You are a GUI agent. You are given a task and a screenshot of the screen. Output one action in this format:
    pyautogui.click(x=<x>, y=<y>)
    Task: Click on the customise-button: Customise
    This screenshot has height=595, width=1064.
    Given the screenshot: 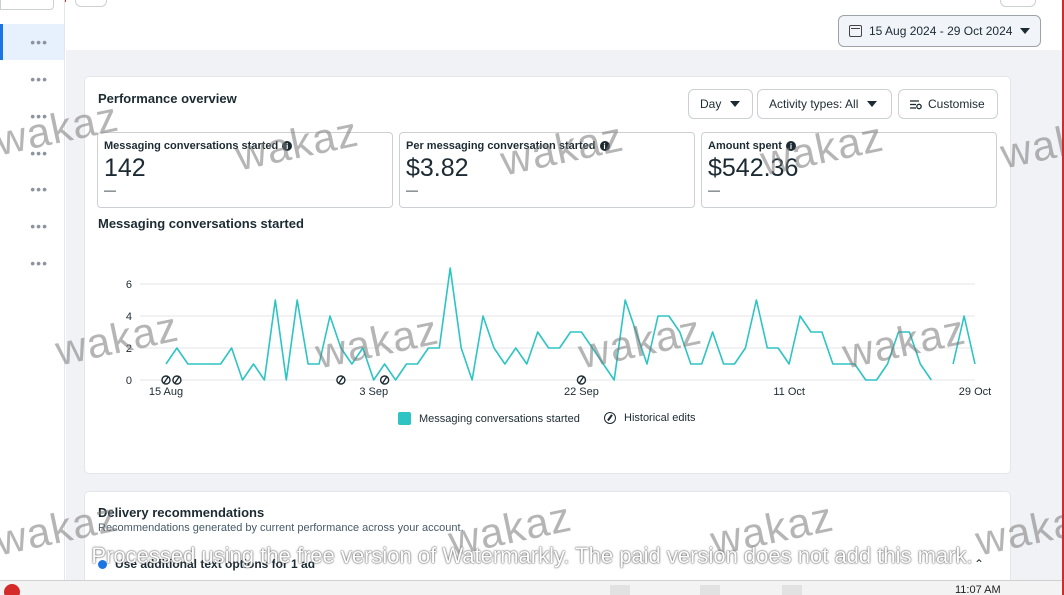 What is the action you would take?
    pyautogui.click(x=948, y=104)
    